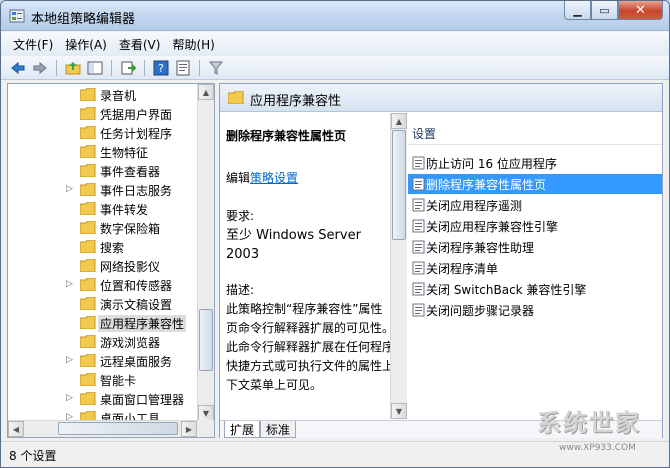 The image size is (670, 468). I want to click on status-text: 8 个设置, so click(33, 456).